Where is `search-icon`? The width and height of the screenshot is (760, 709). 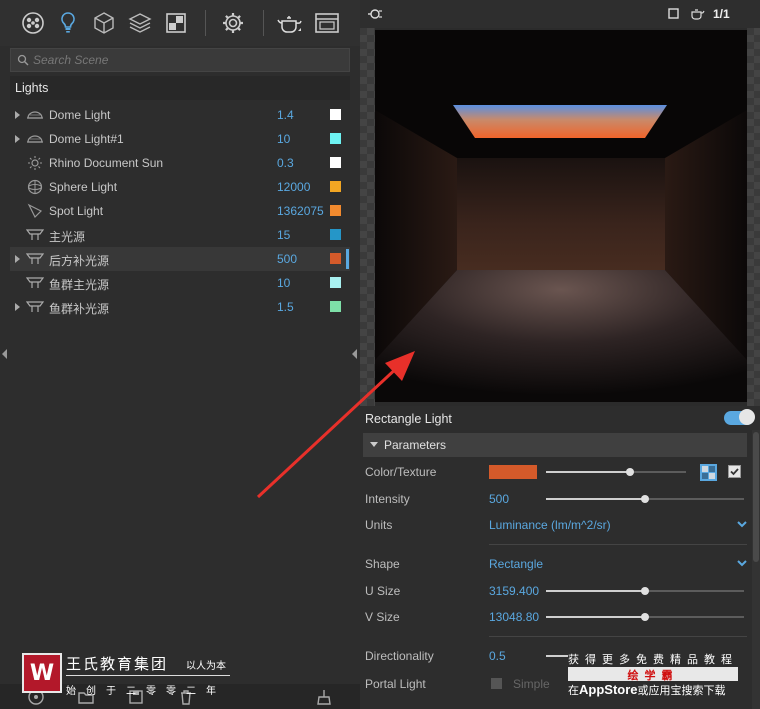
search-icon is located at coordinates (23, 60).